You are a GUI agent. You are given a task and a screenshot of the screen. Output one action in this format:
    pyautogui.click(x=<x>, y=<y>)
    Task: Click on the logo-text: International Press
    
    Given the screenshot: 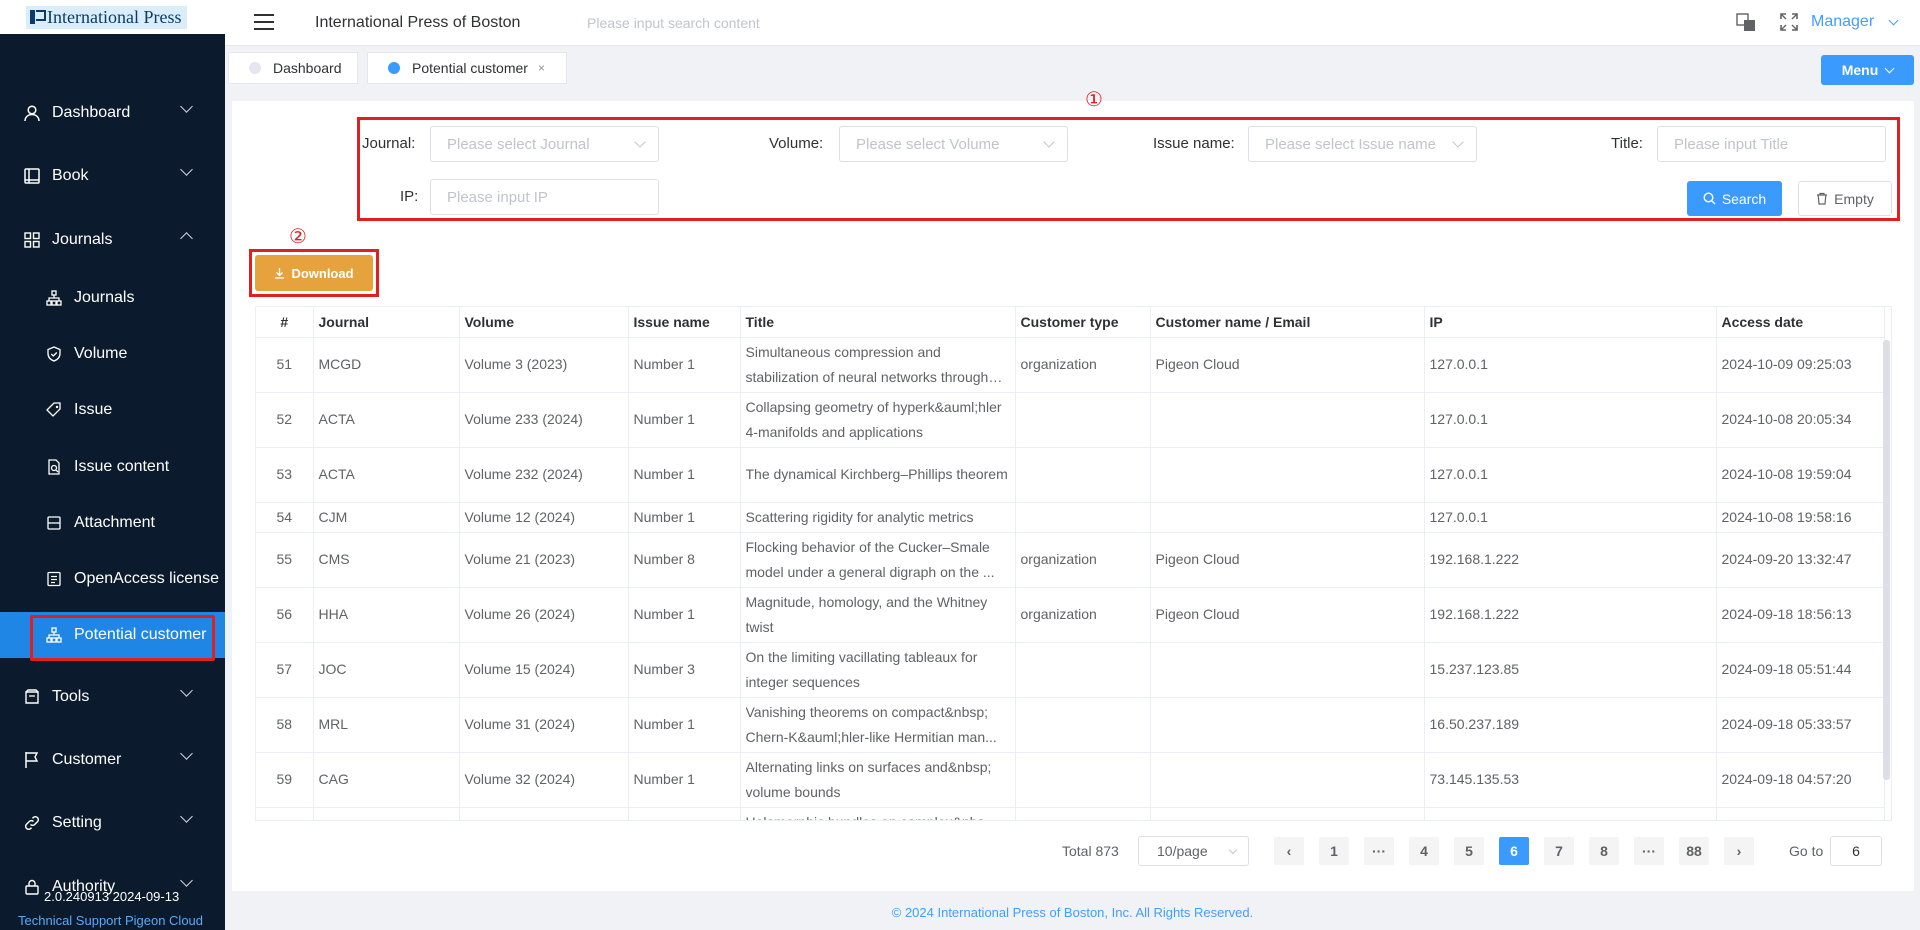 What is the action you would take?
    pyautogui.click(x=114, y=16)
    